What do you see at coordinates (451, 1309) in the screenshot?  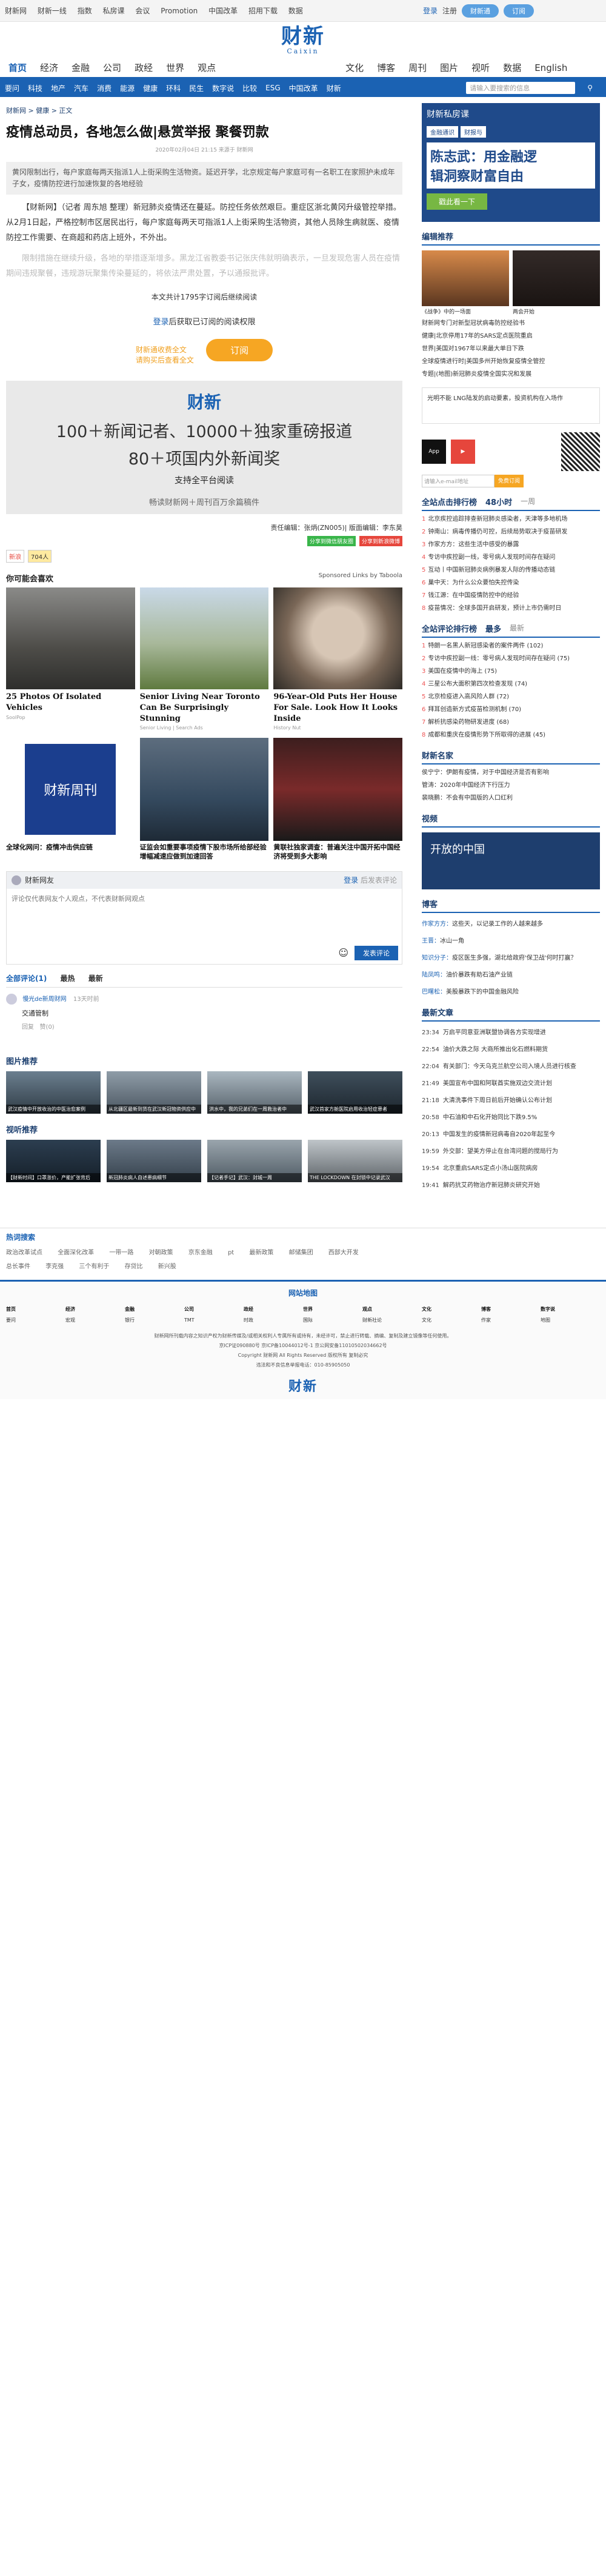 I see `site-map-heading: 文化` at bounding box center [451, 1309].